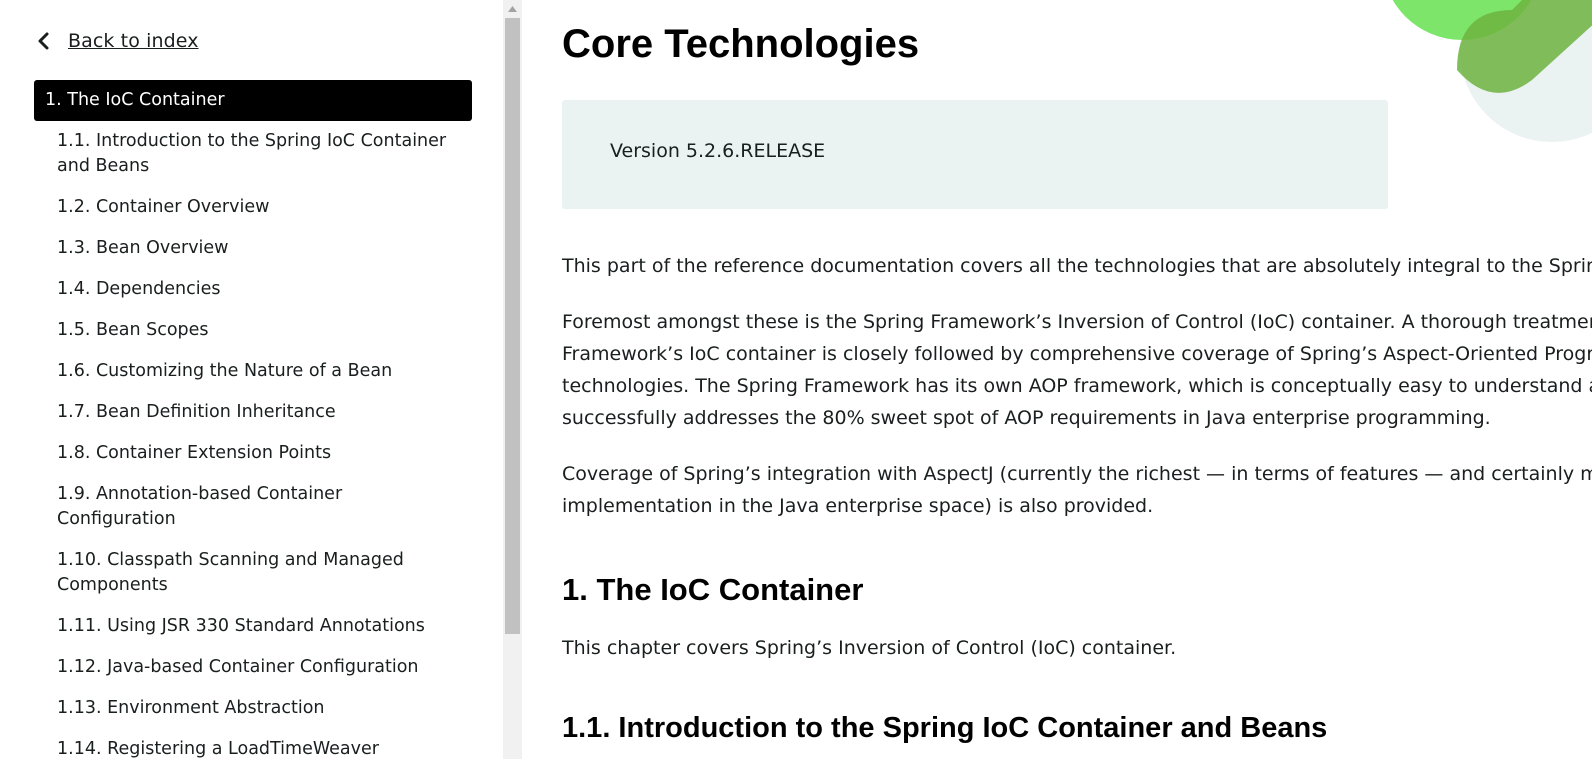 The image size is (1592, 759). I want to click on toc-item-bean-definition-inheritance: 1.7. Bean Definition Inheritance, so click(253, 412).